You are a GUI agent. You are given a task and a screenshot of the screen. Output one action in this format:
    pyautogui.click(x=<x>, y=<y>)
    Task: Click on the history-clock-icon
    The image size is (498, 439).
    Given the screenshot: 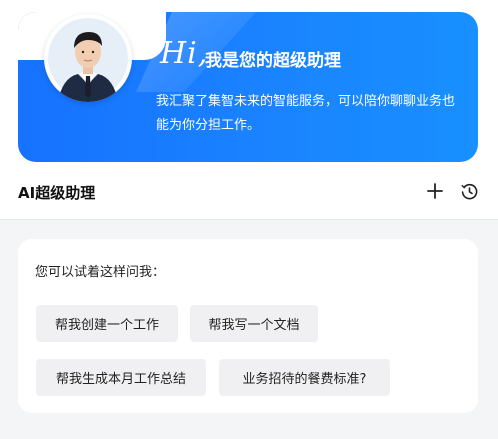 What is the action you would take?
    pyautogui.click(x=469, y=191)
    